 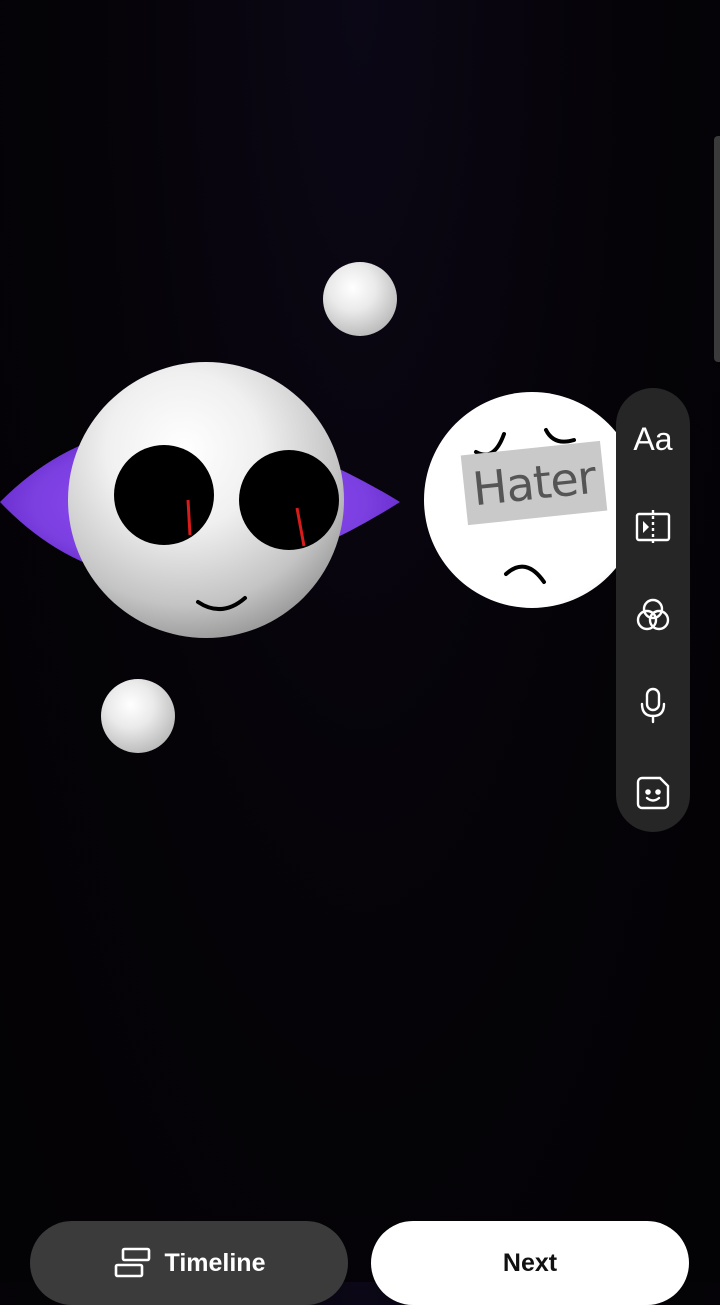 I want to click on timeline-label: Timeline, so click(x=215, y=1262).